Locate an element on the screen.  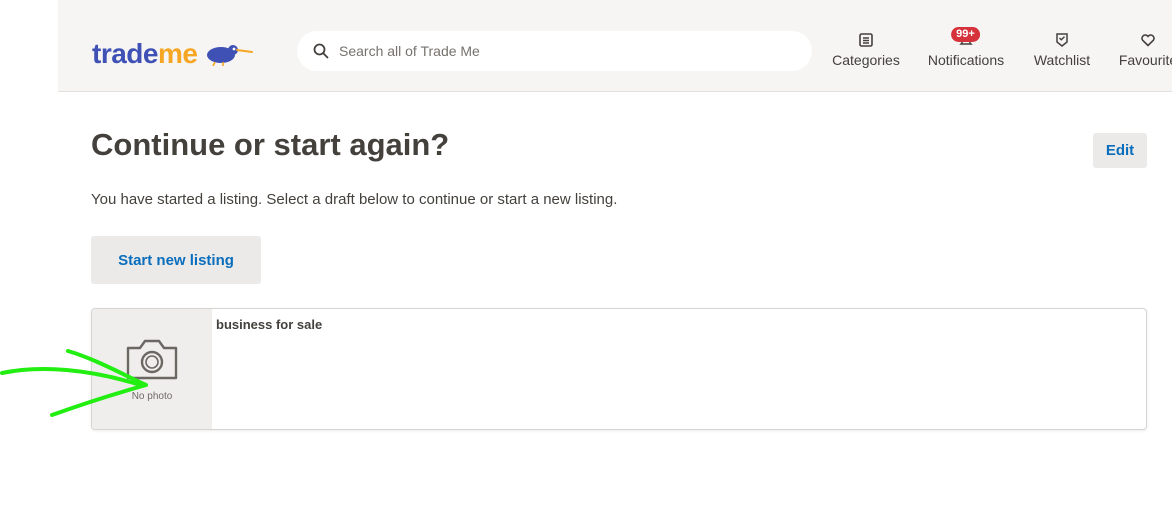
draft-title: business for sale is located at coordinates (269, 324).